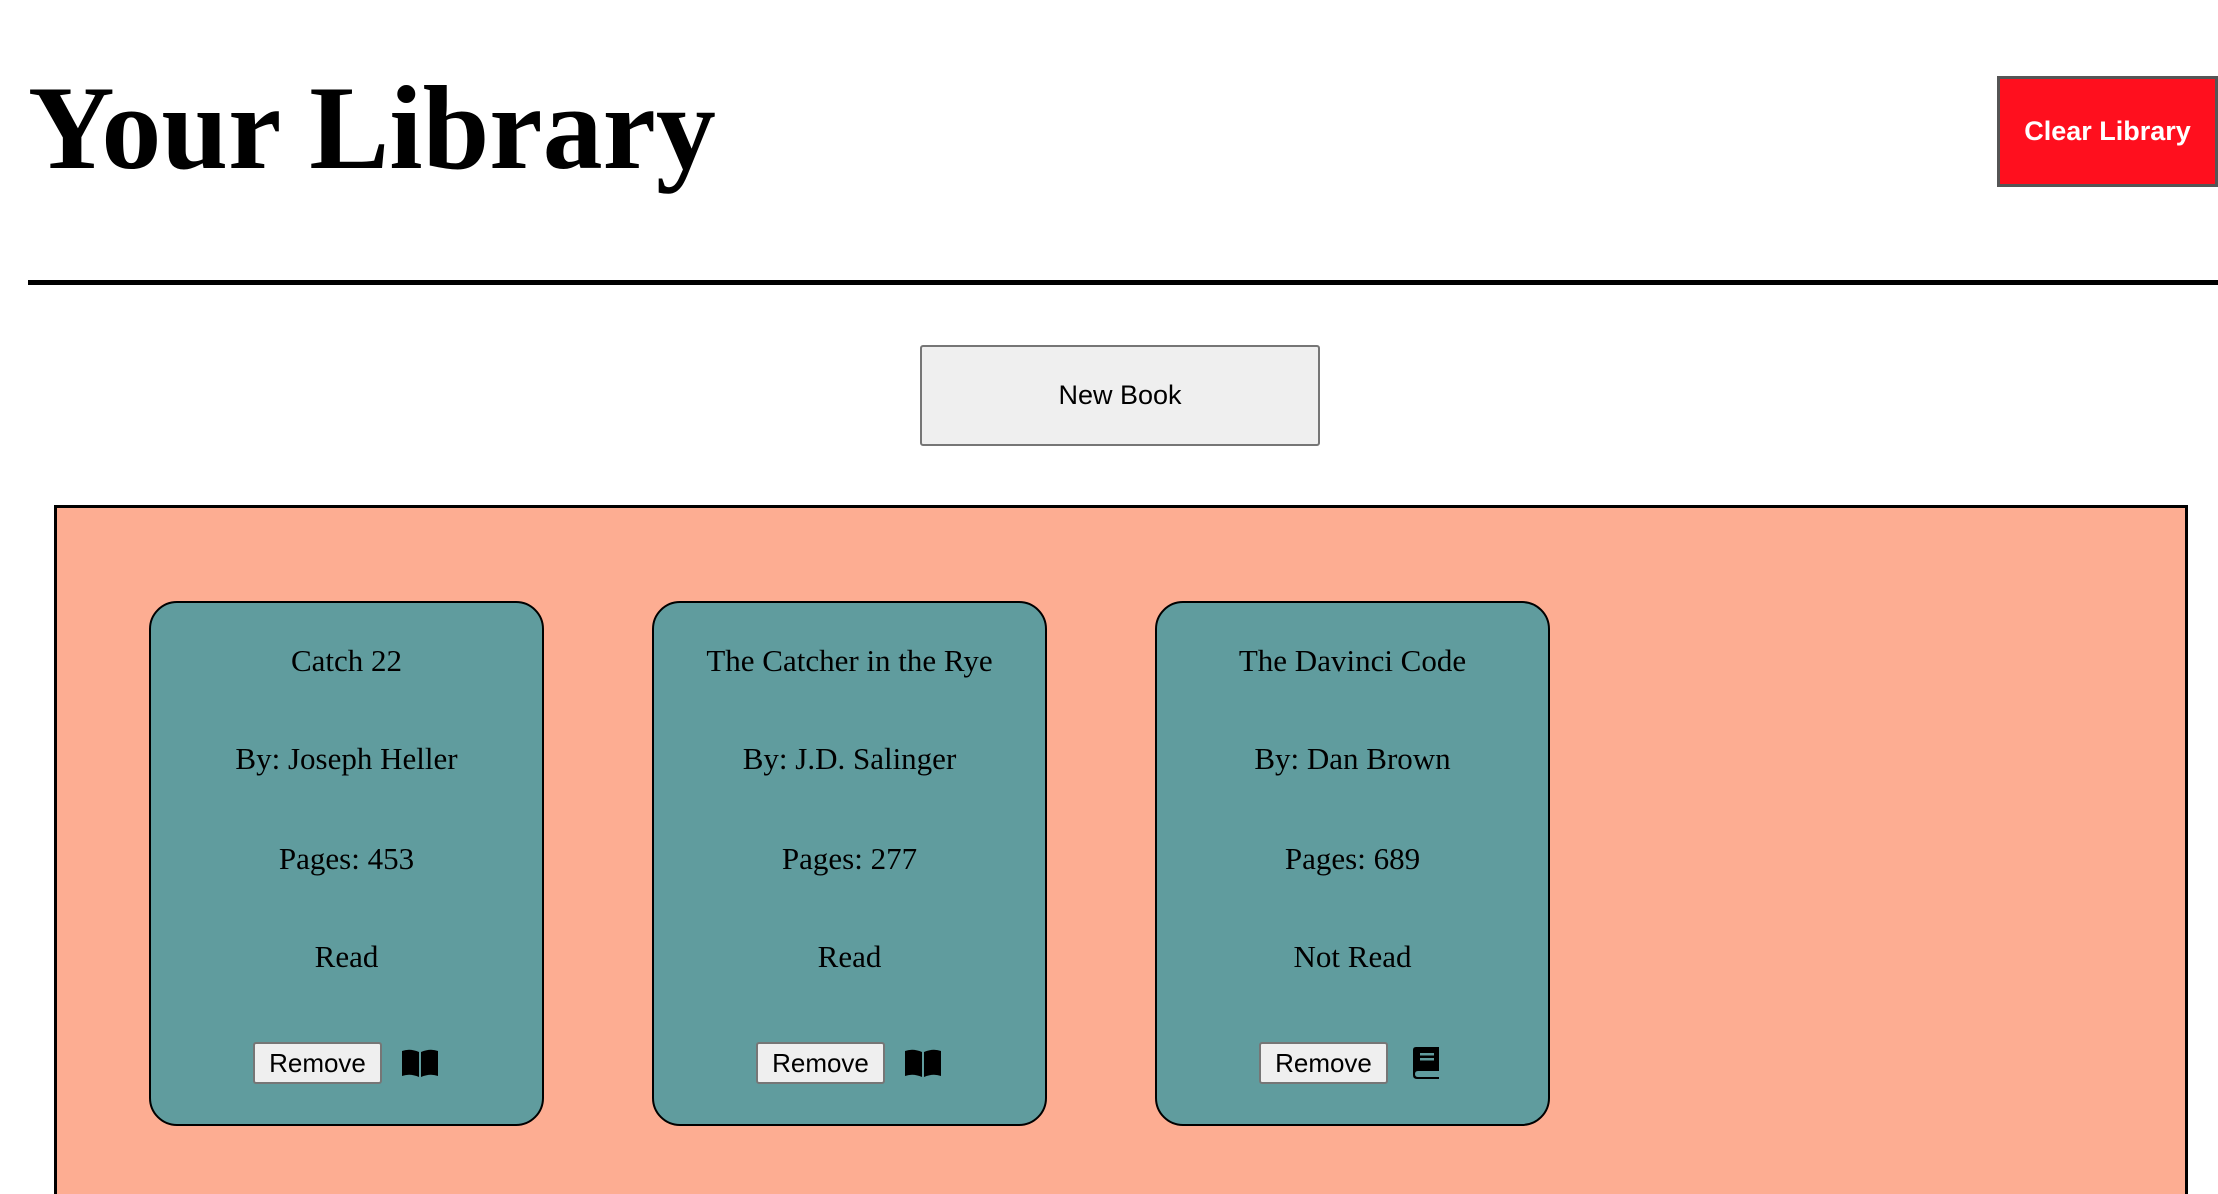 Image resolution: width=2218 pixels, height=1194 pixels. What do you see at coordinates (346, 660) in the screenshot?
I see `book-title: Catch 22` at bounding box center [346, 660].